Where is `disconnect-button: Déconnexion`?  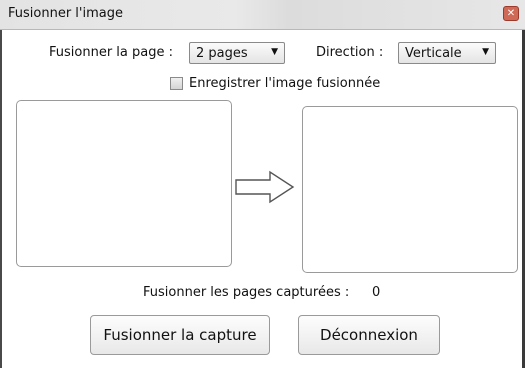
disconnect-button: Déconnexion is located at coordinates (369, 335).